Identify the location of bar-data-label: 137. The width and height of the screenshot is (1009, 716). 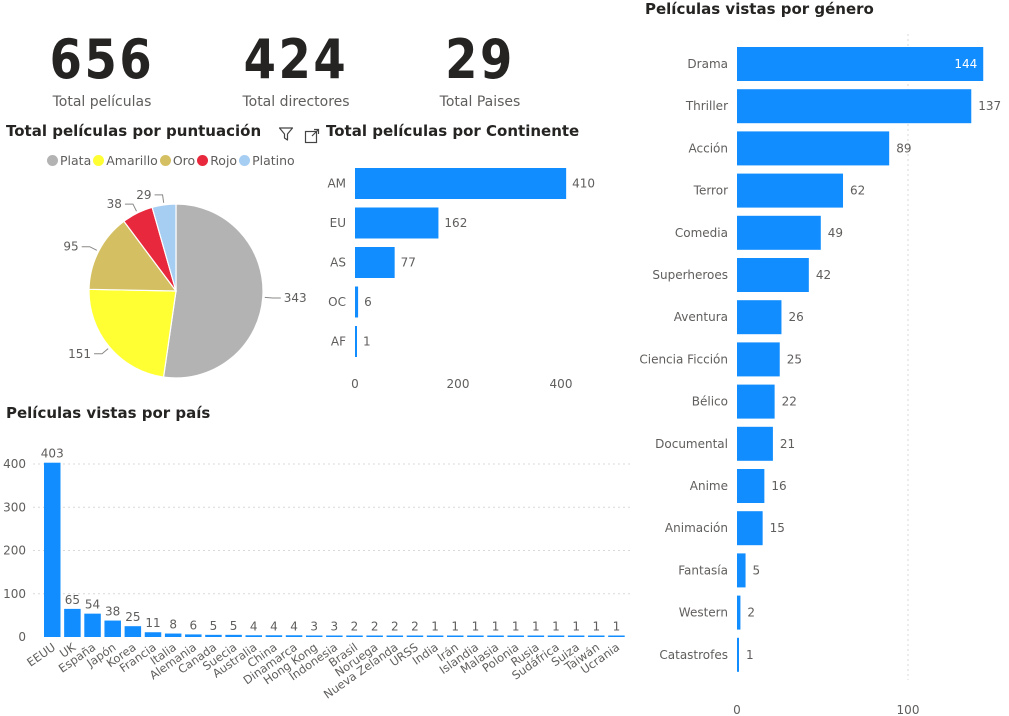
(989, 106).